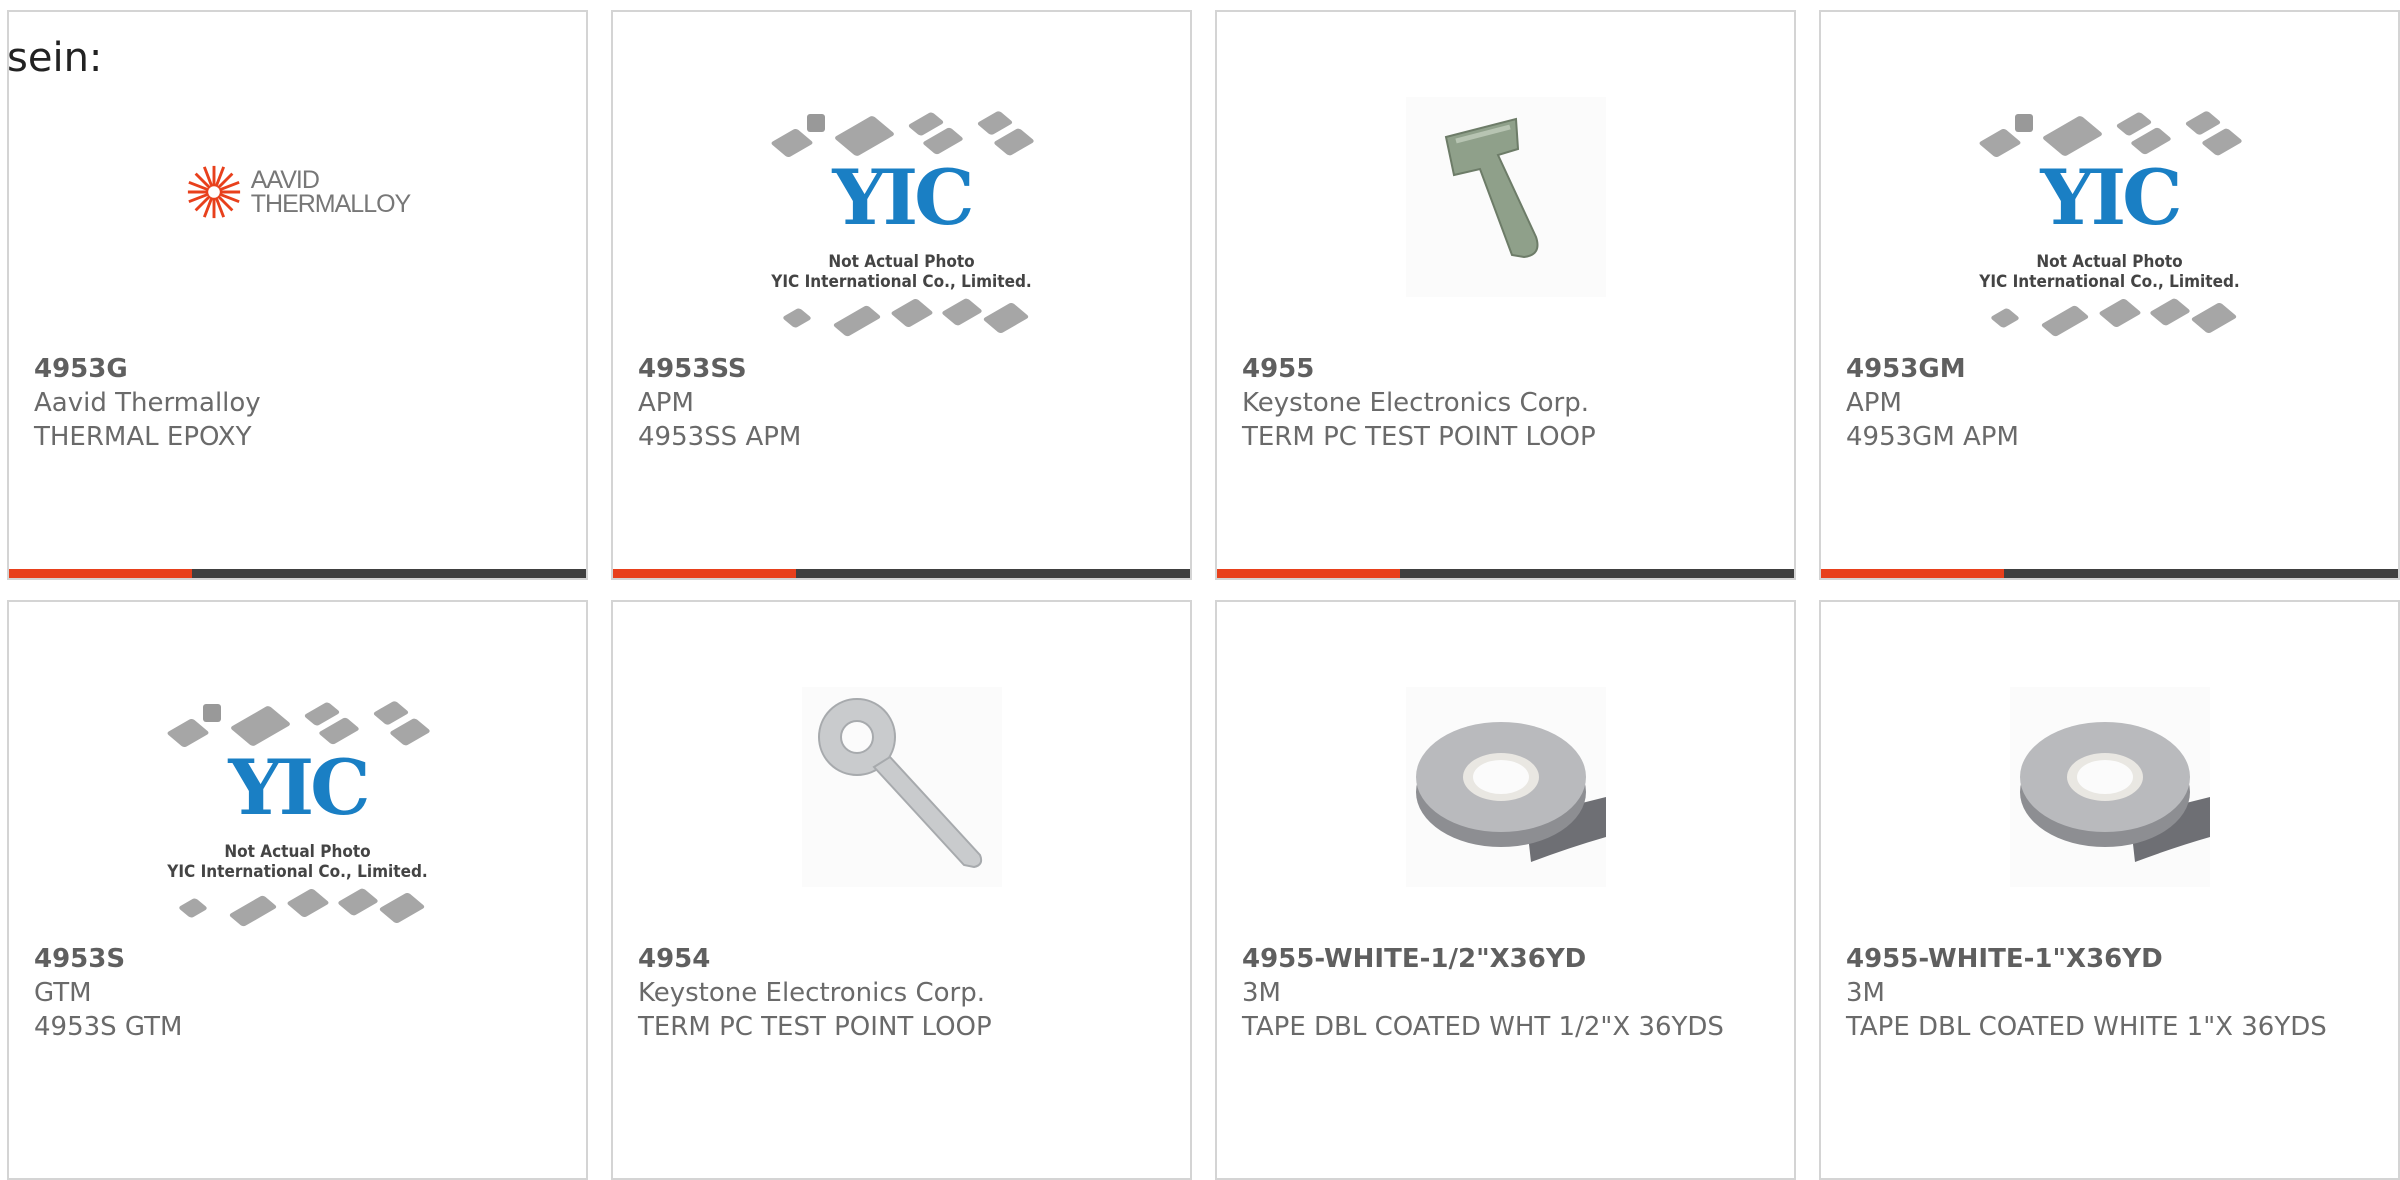  I want to click on part-number: 4955-WHITE-1/2"X36YD, so click(1508, 959).